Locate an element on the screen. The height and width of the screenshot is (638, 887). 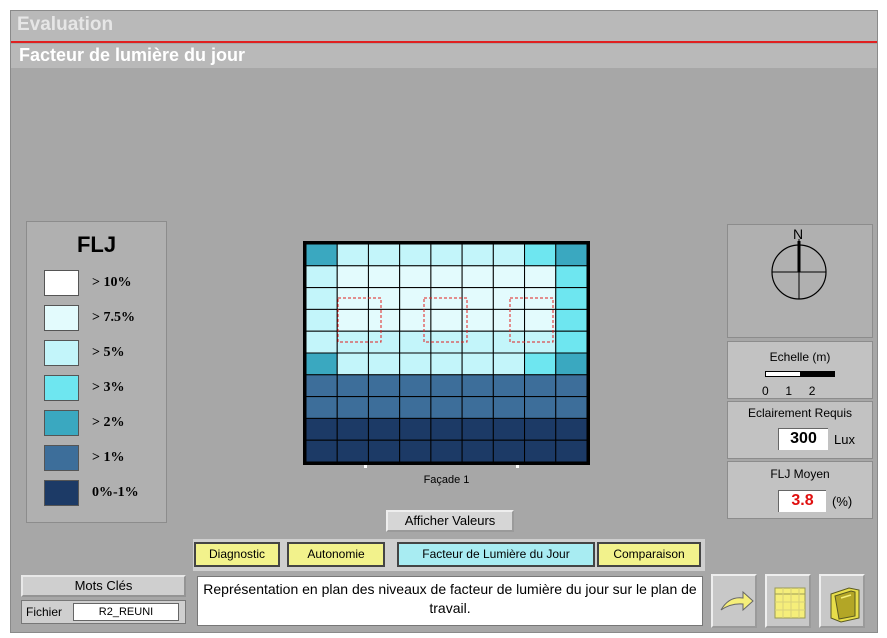
calendar-icon is located at coordinates (790, 603).